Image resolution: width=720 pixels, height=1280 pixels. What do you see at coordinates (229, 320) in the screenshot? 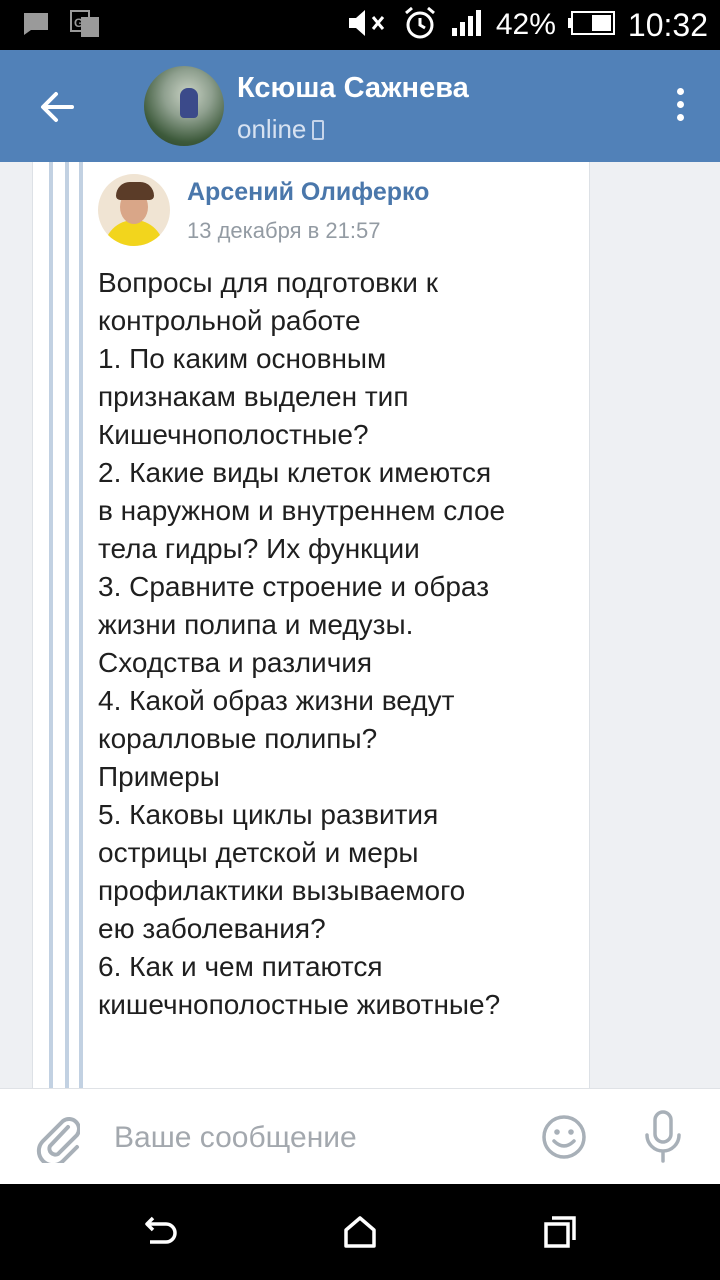
I see `message-line: контрольной работе` at bounding box center [229, 320].